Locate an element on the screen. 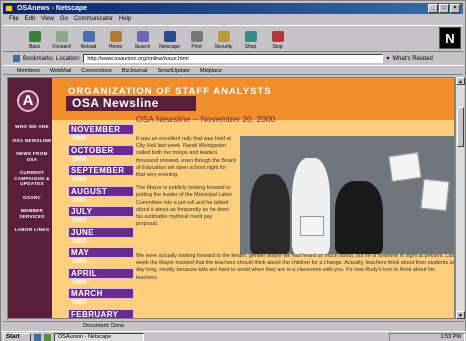  month-link: October 2000 is located at coordinates (101, 155).